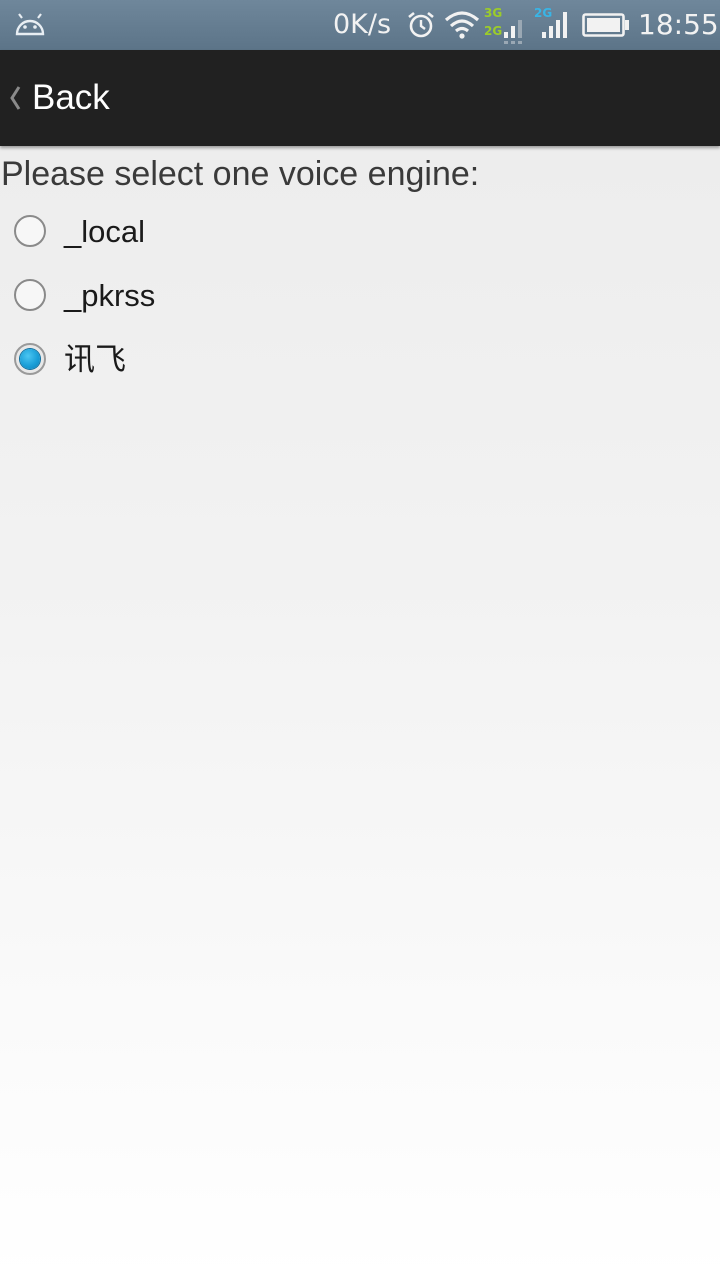 The width and height of the screenshot is (720, 1280). Describe the element at coordinates (678, 24) in the screenshot. I see `clock: 18:55` at that location.